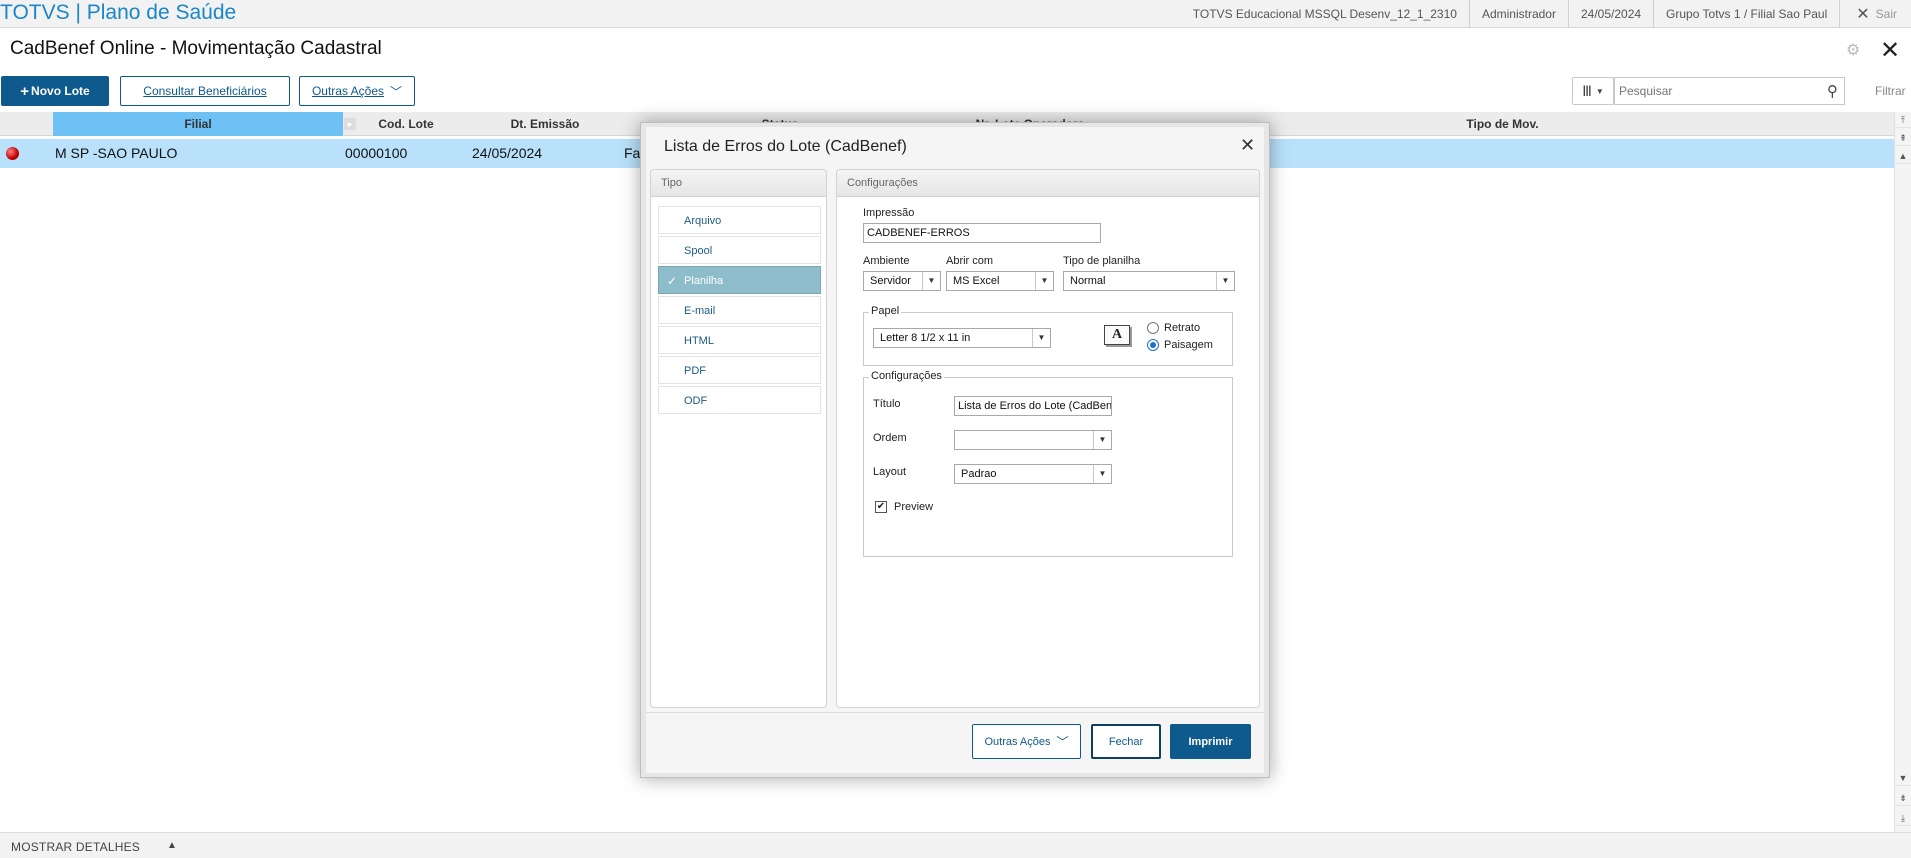 The image size is (1911, 858). I want to click on preview-checkbox: ✔, so click(881, 507).